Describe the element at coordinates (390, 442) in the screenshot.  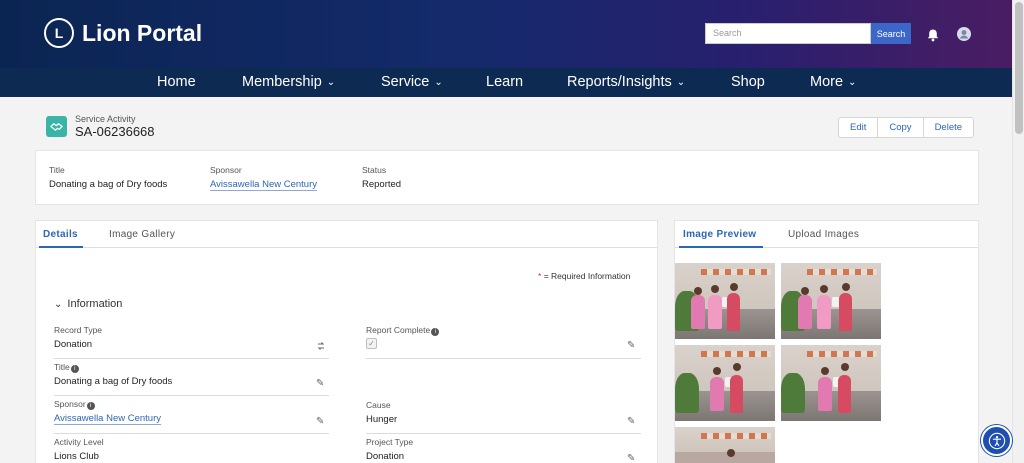
I see `project-type-label: Project Type` at that location.